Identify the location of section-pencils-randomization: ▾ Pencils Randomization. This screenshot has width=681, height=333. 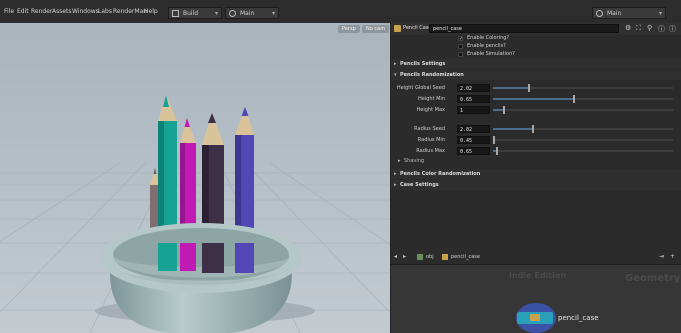
(536, 75).